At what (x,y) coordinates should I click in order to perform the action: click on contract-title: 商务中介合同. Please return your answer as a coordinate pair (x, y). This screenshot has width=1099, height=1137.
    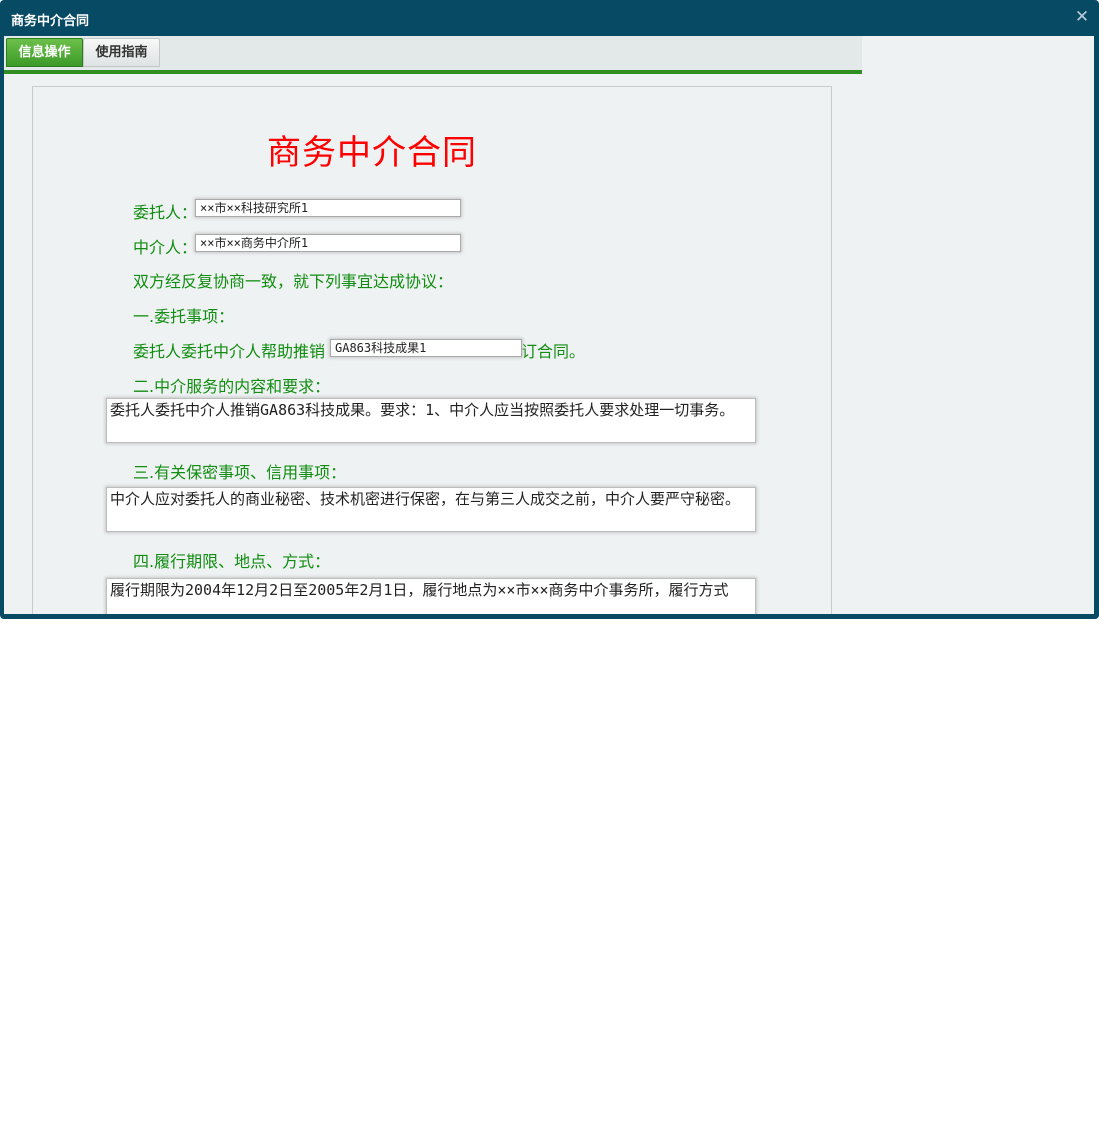
    Looking at the image, I should click on (372, 153).